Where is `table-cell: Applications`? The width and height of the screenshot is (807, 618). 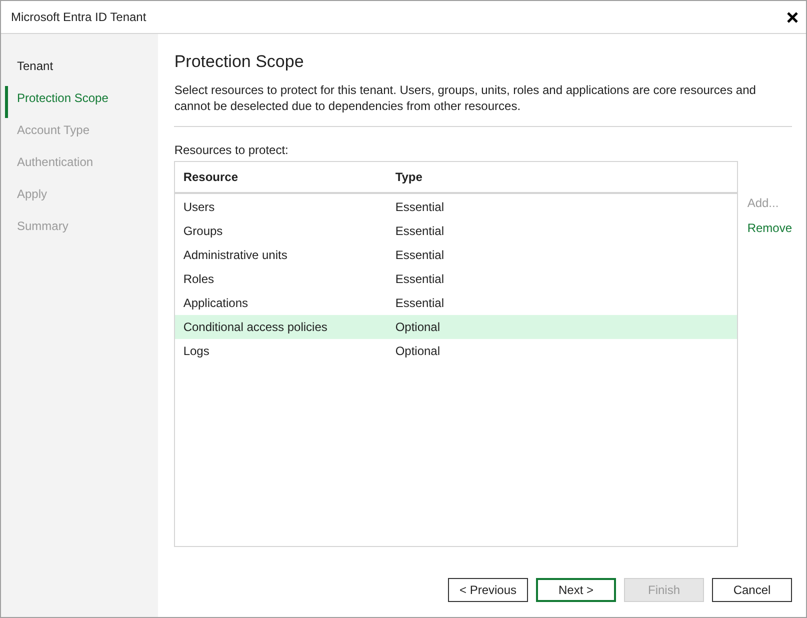 table-cell: Applications is located at coordinates (215, 303).